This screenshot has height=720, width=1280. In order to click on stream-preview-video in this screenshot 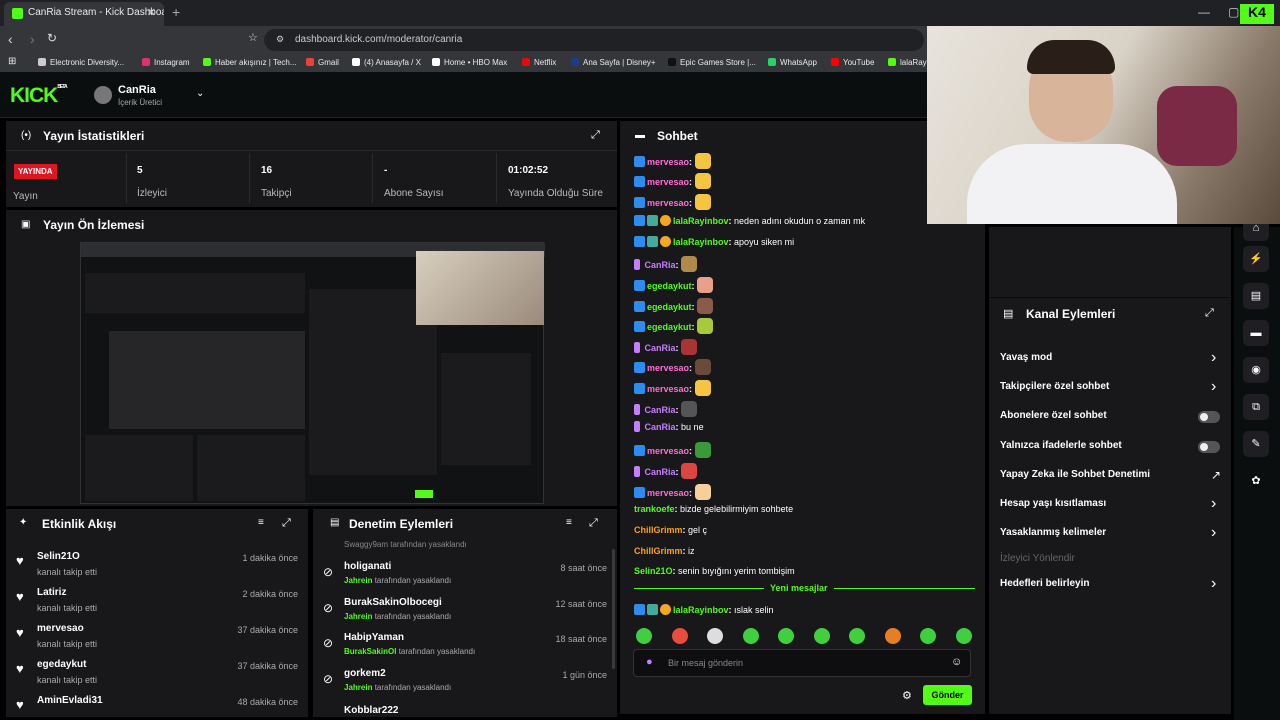, I will do `click(312, 373)`.